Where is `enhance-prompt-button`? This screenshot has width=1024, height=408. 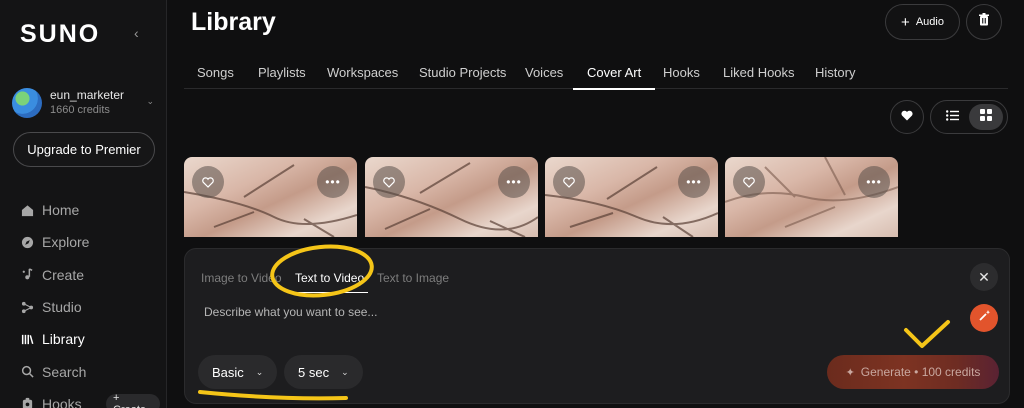 enhance-prompt-button is located at coordinates (984, 318).